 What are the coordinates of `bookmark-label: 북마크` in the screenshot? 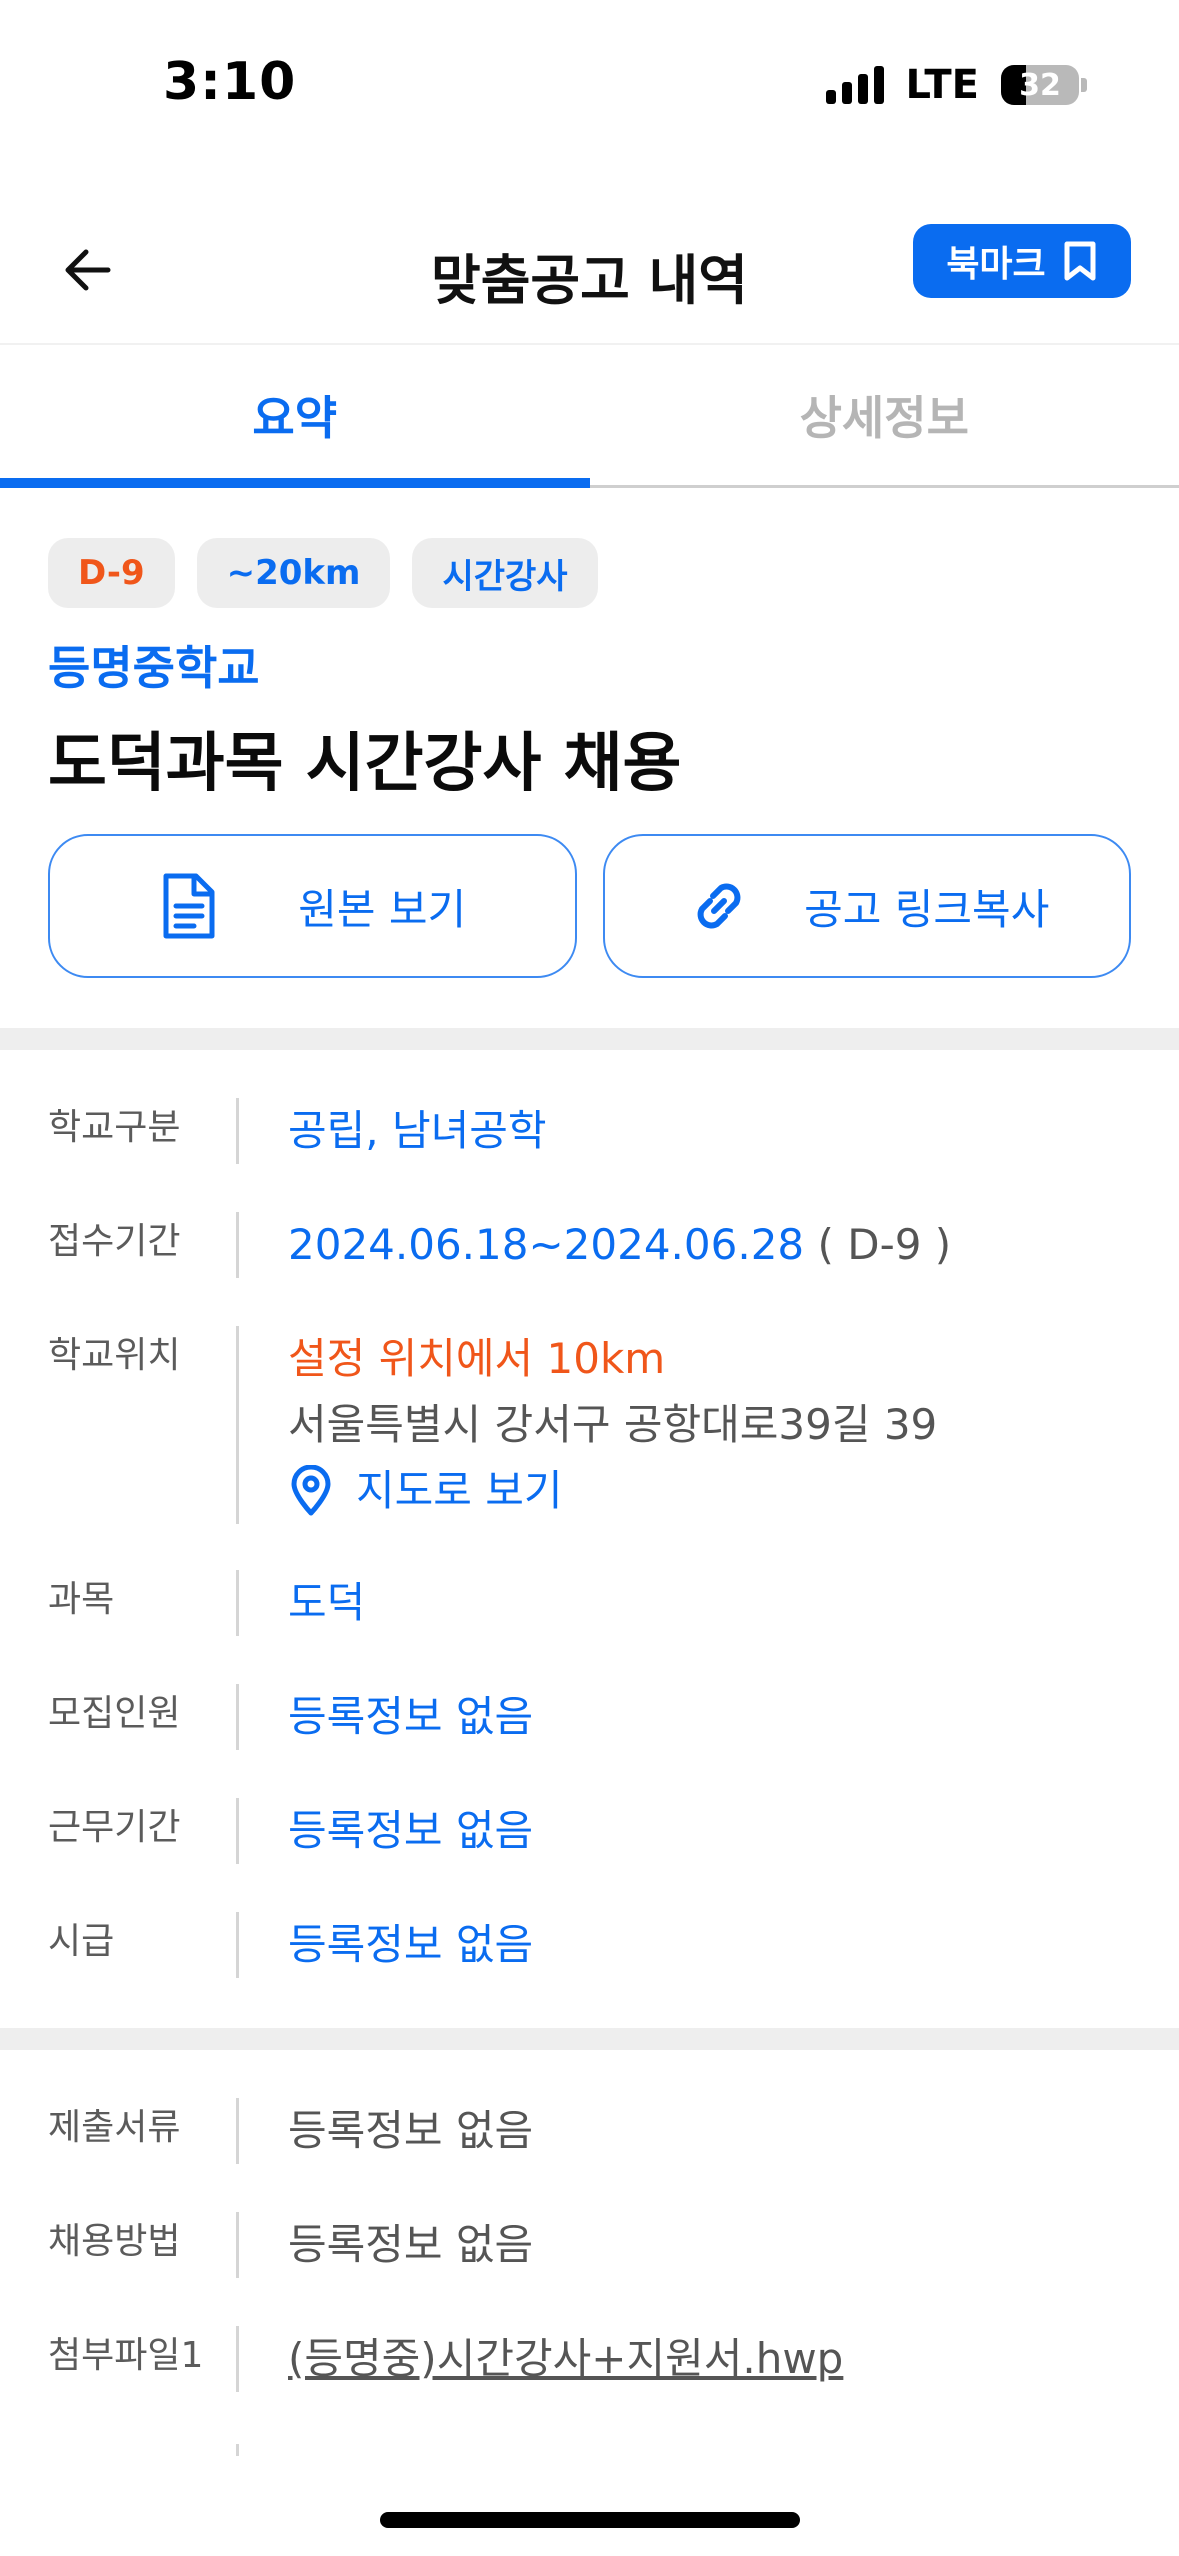 It's located at (996, 264).